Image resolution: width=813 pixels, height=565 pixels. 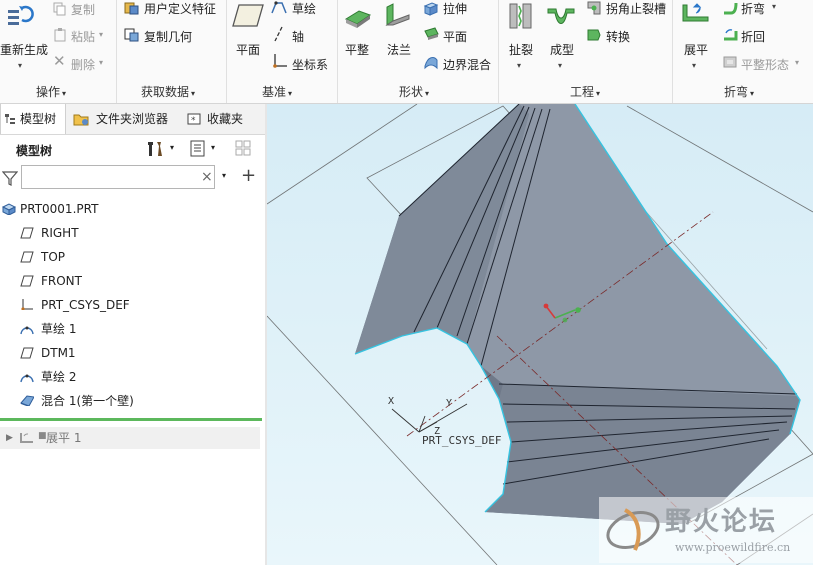 I want to click on folder-browser-icon, so click(x=81, y=120).